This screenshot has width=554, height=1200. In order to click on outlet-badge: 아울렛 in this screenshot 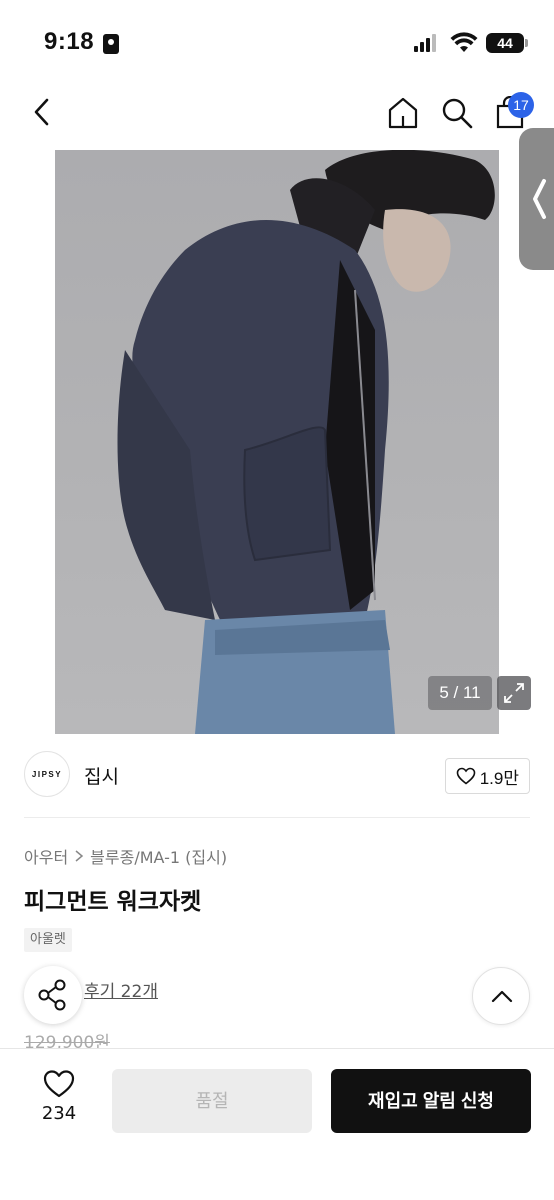, I will do `click(48, 940)`.